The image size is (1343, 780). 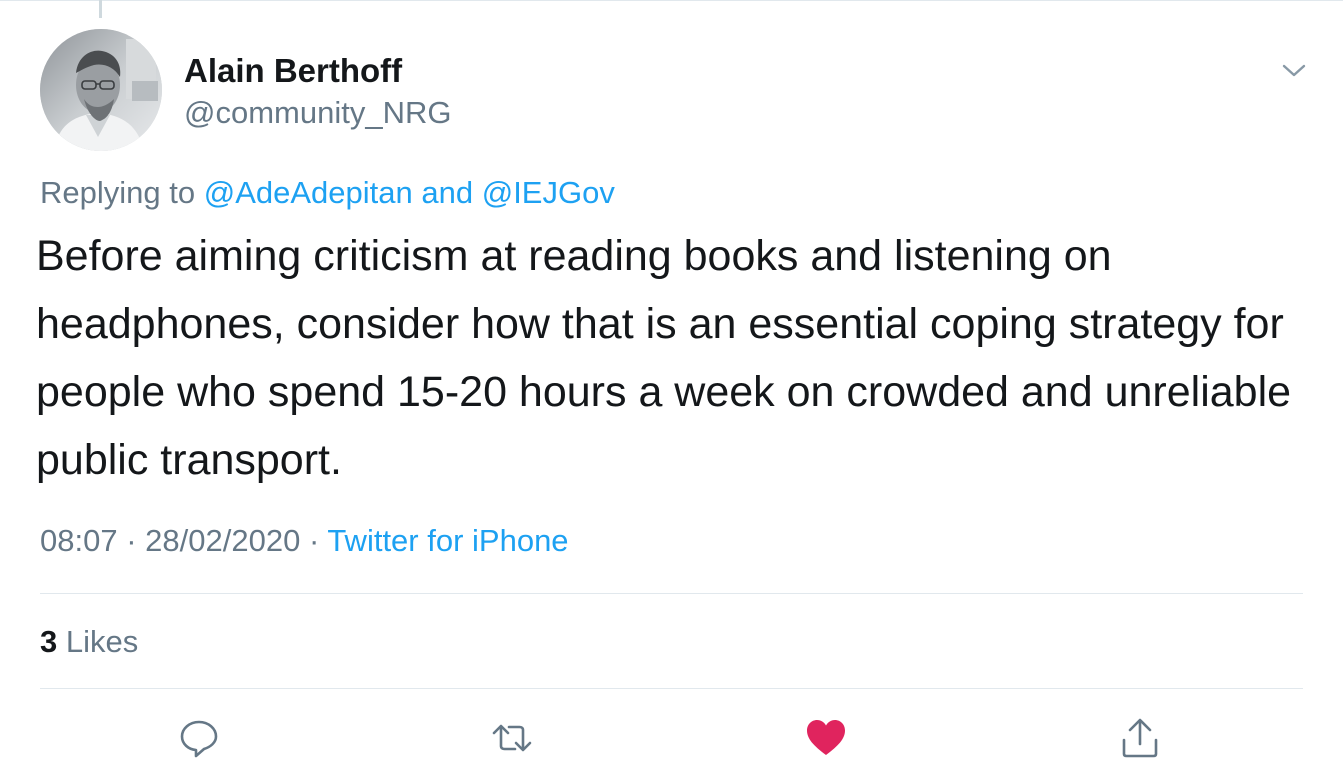 I want to click on likes-count: 3, so click(x=49, y=641).